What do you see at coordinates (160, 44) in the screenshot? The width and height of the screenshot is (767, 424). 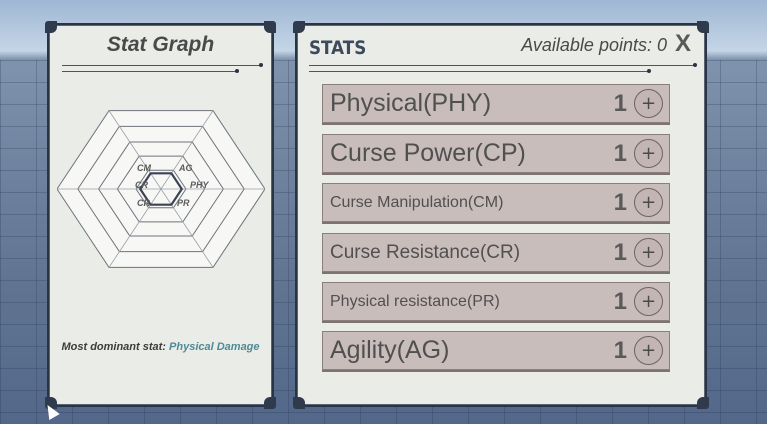 I see `stat-graph-title: Stat Graph` at bounding box center [160, 44].